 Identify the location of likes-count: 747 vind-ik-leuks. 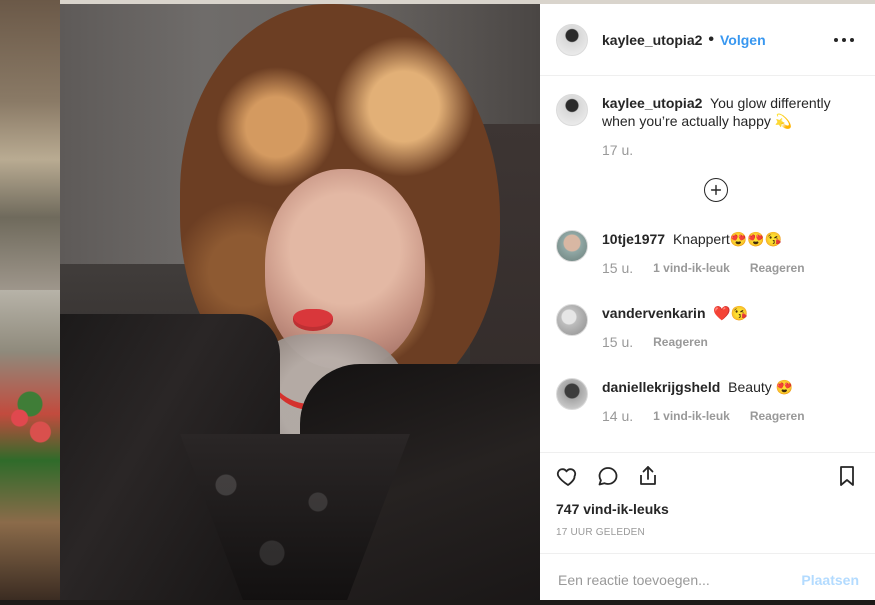
(707, 509).